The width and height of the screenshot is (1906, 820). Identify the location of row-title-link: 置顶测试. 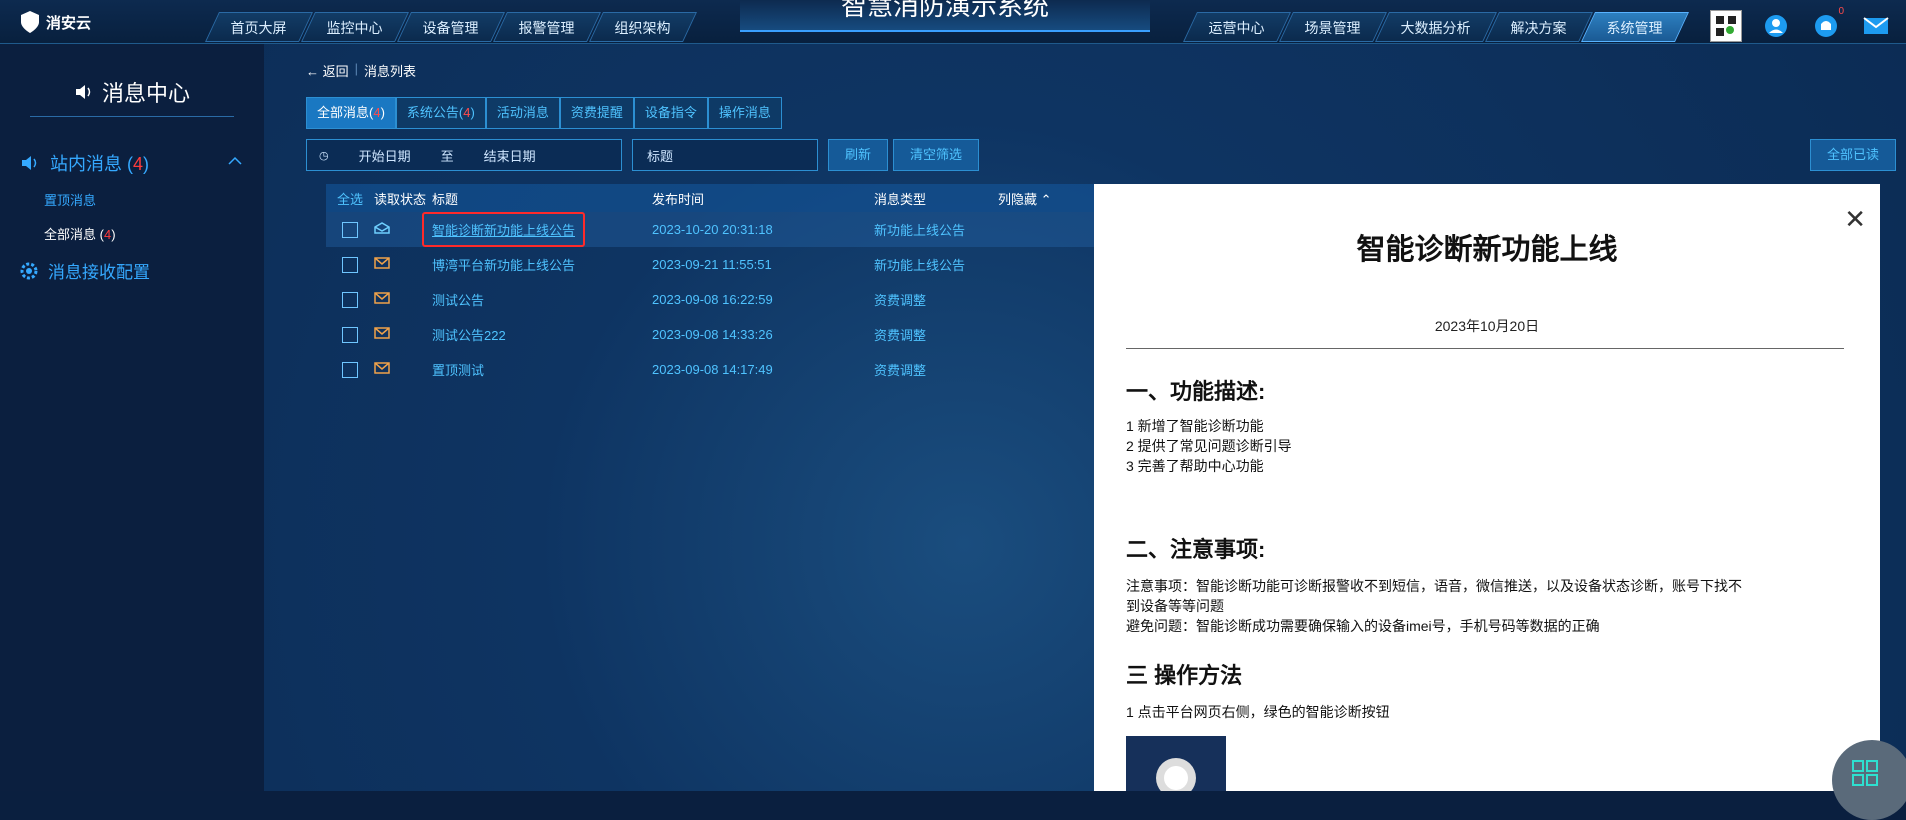
(542, 369).